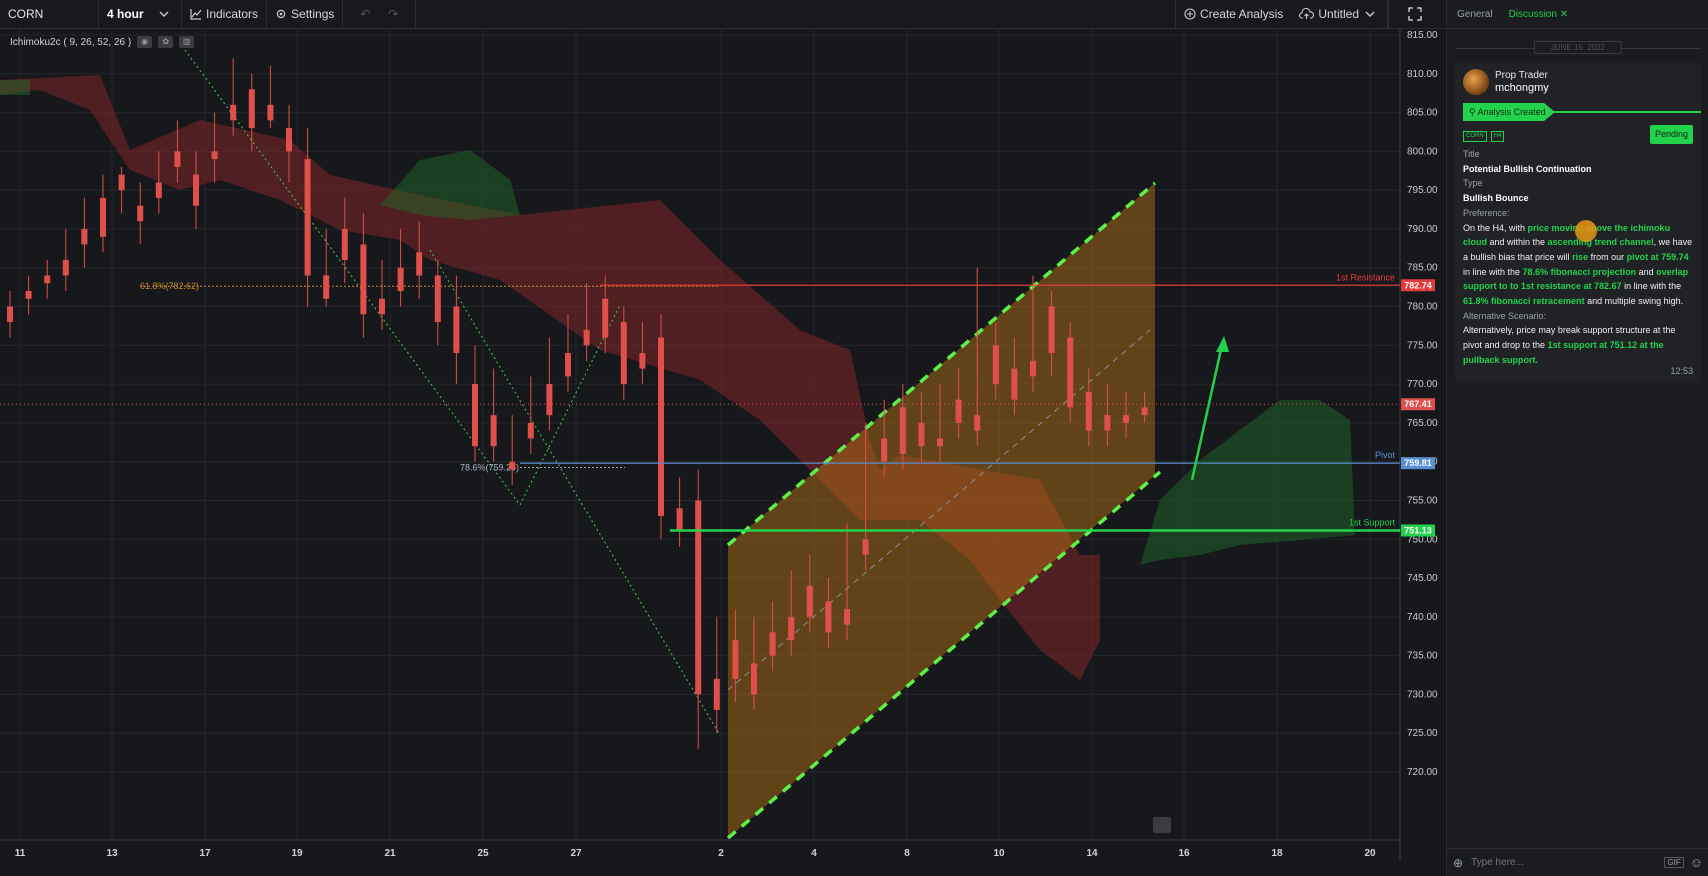  Describe the element at coordinates (1339, 14) in the screenshot. I see `layout-selector: Untitled` at that location.